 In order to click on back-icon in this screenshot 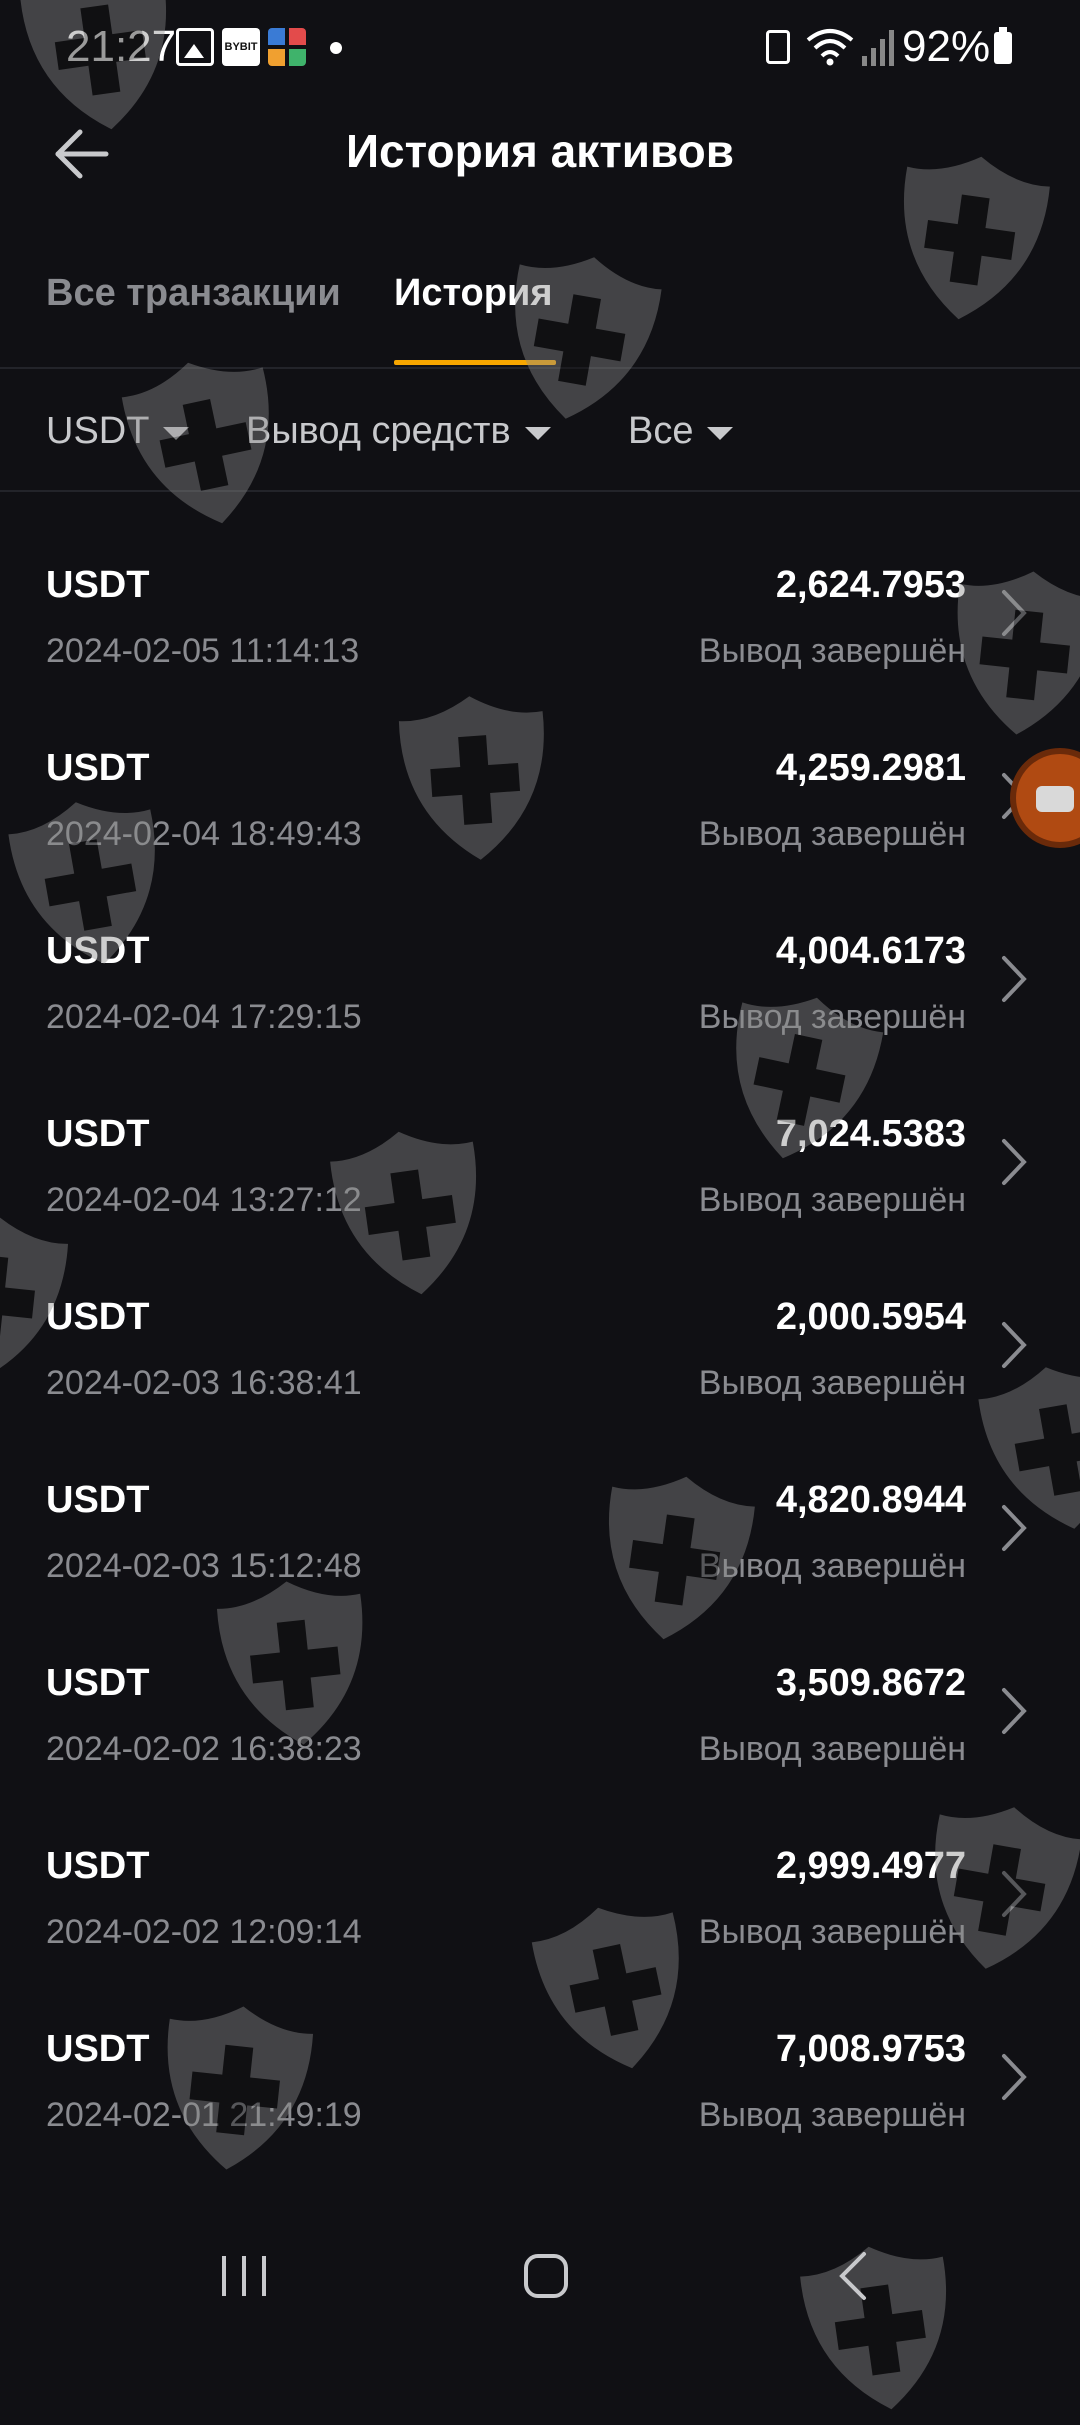, I will do `click(852, 2276)`.